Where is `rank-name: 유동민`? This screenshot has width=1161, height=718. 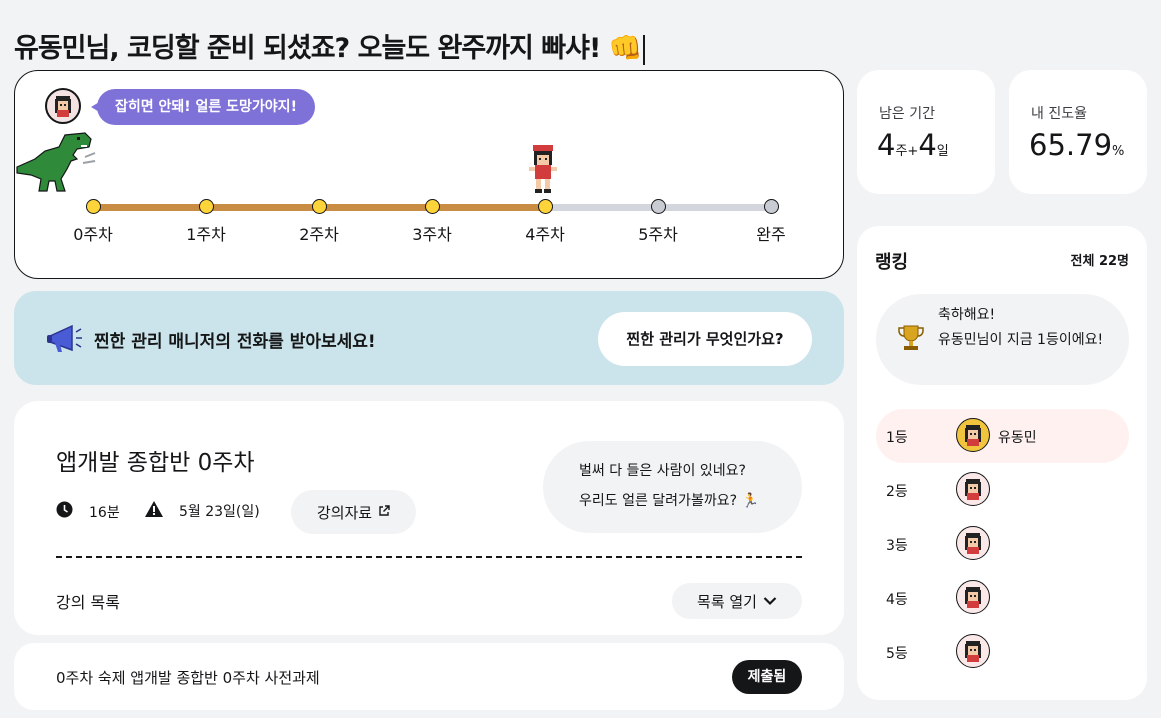 rank-name: 유동민 is located at coordinates (1017, 438).